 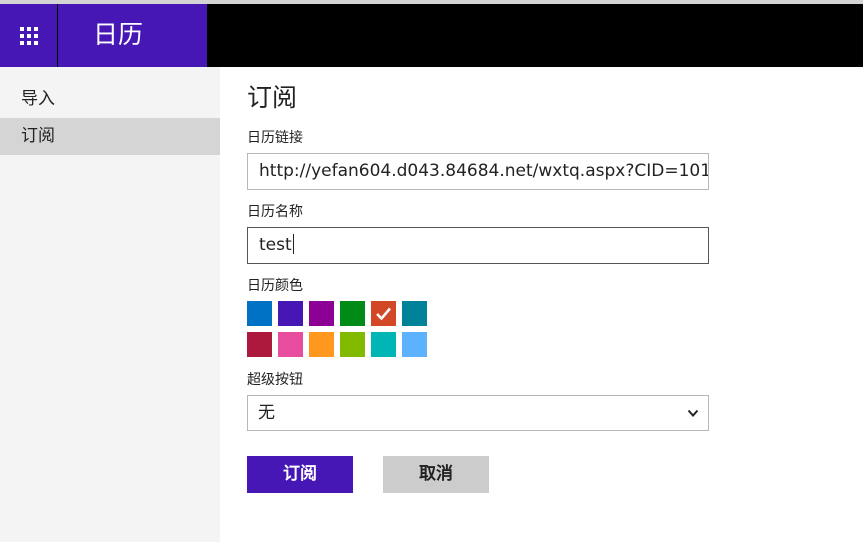 I want to click on chevron-down-icon, so click(x=693, y=413).